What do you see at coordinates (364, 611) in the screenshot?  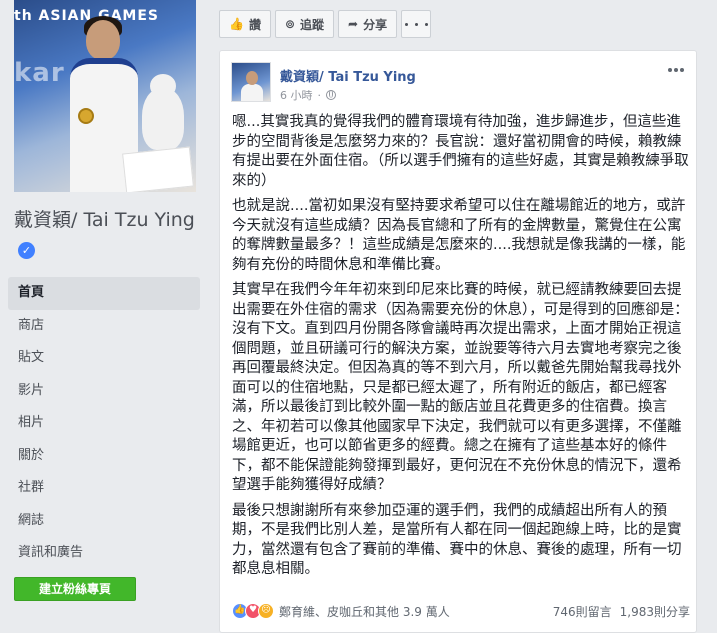 I see `reactions-text: 鄭育維、皮咖丘和其他 3.9 萬人` at bounding box center [364, 611].